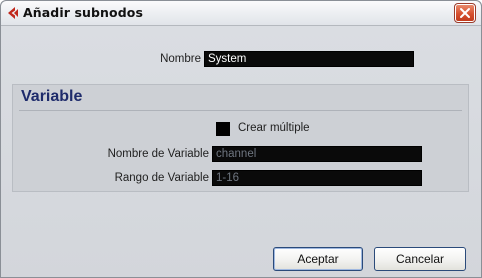 This screenshot has width=482, height=278. Describe the element at coordinates (240, 110) in the screenshot. I see `section-divider` at that location.